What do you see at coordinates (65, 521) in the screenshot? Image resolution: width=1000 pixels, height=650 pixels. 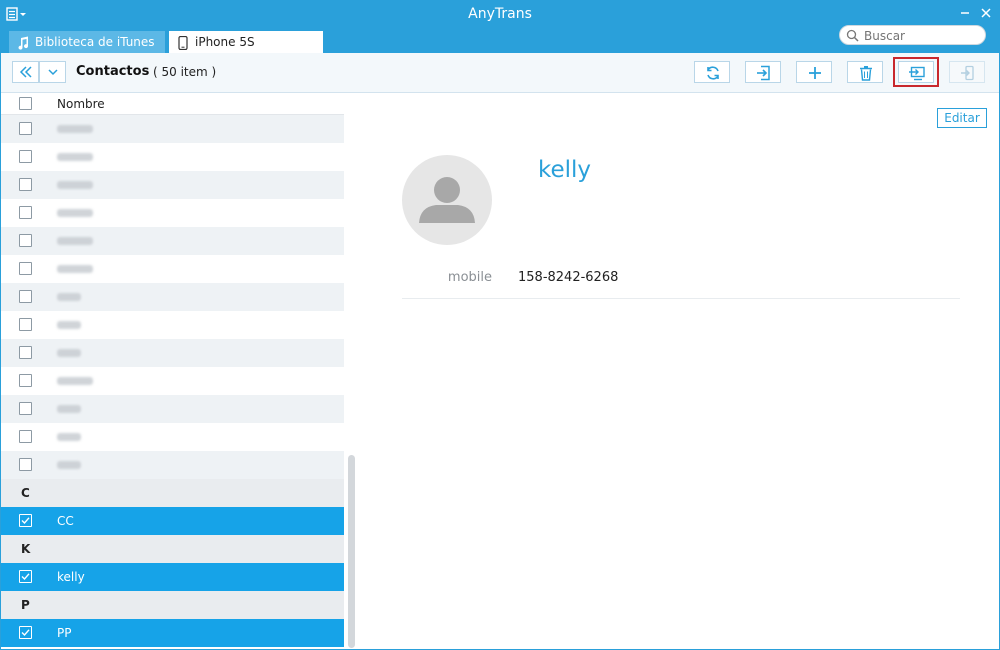 I see `contact-label: CC` at bounding box center [65, 521].